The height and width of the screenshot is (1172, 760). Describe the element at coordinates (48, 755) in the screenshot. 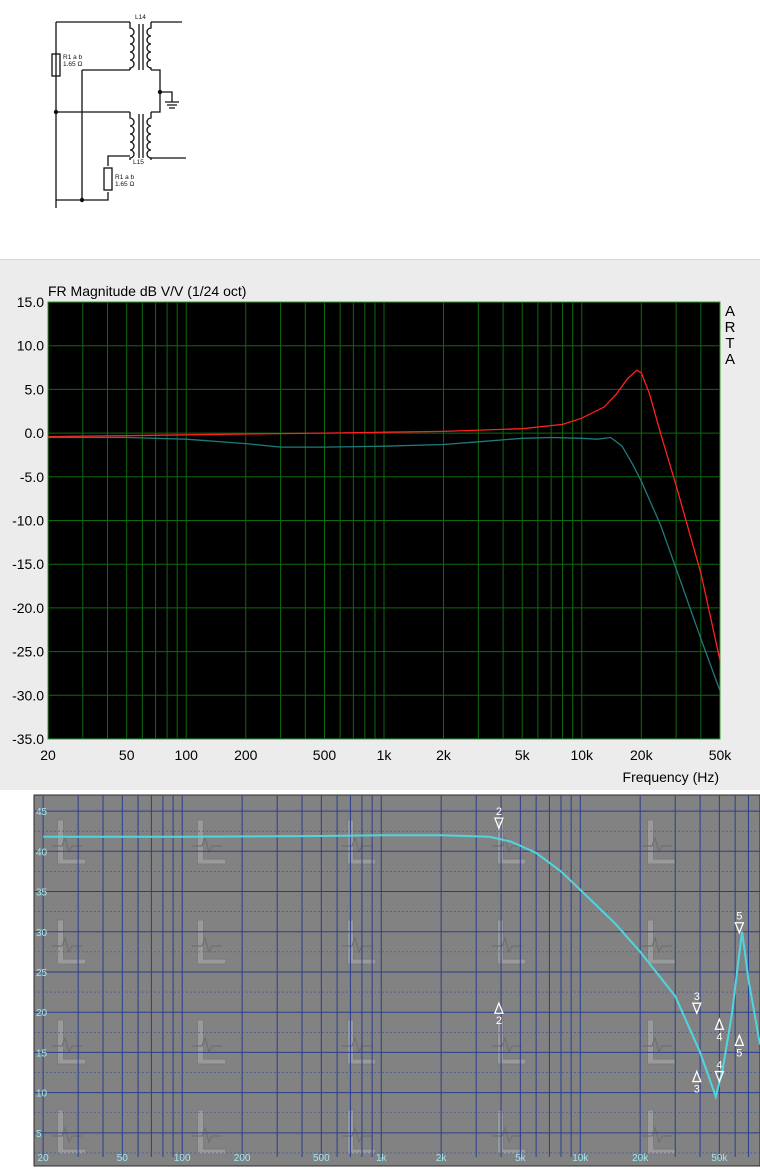

I see `x-tick-label: 20` at that location.